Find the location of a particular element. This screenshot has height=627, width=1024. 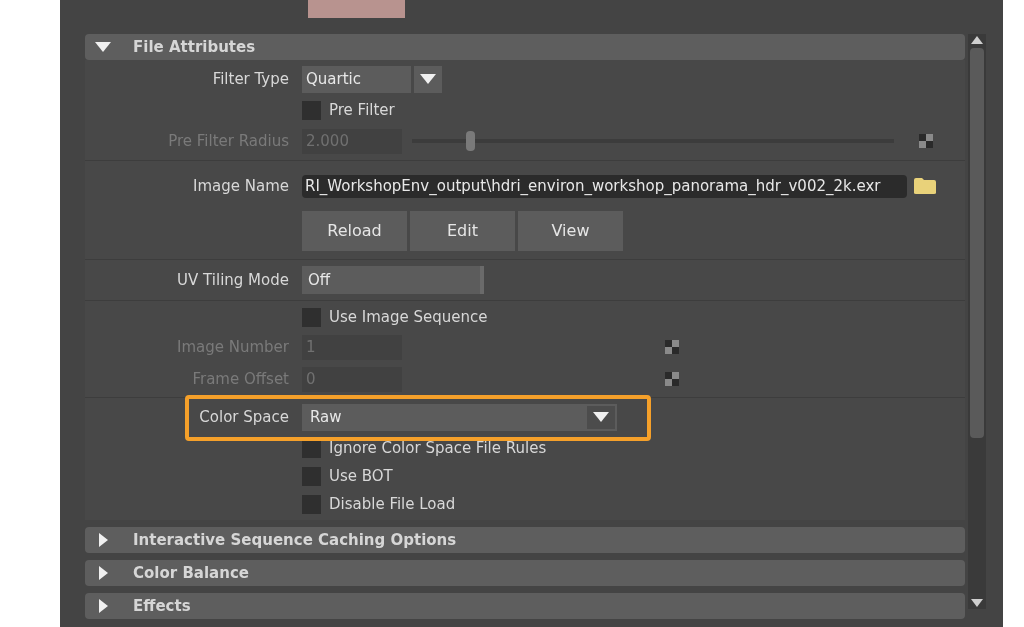

field-label: Color Space is located at coordinates (244, 417).